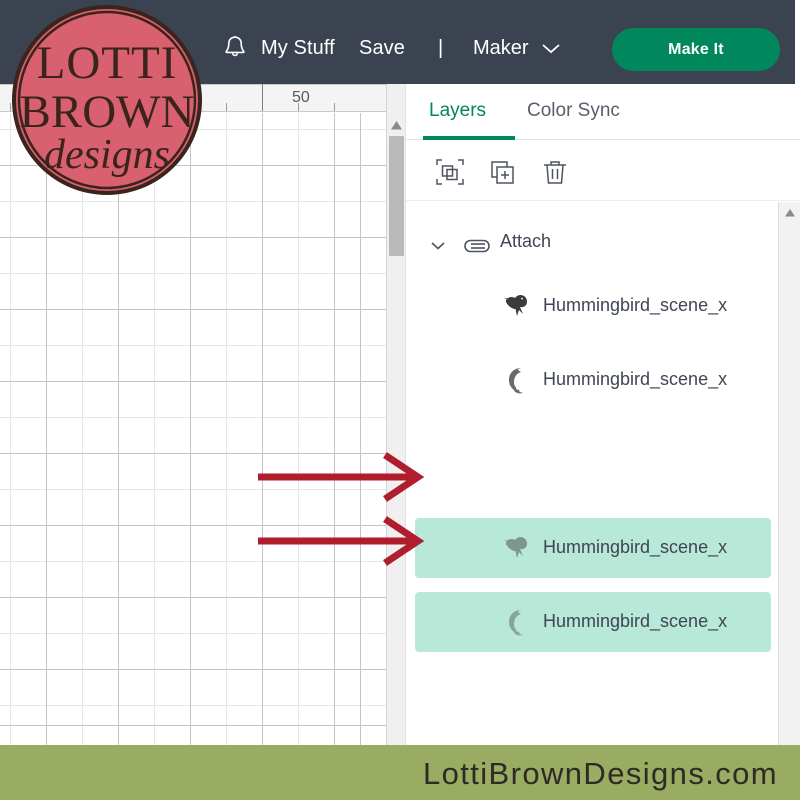 This screenshot has height=800, width=800. What do you see at coordinates (107, 155) in the screenshot?
I see `svg-text: designs` at bounding box center [107, 155].